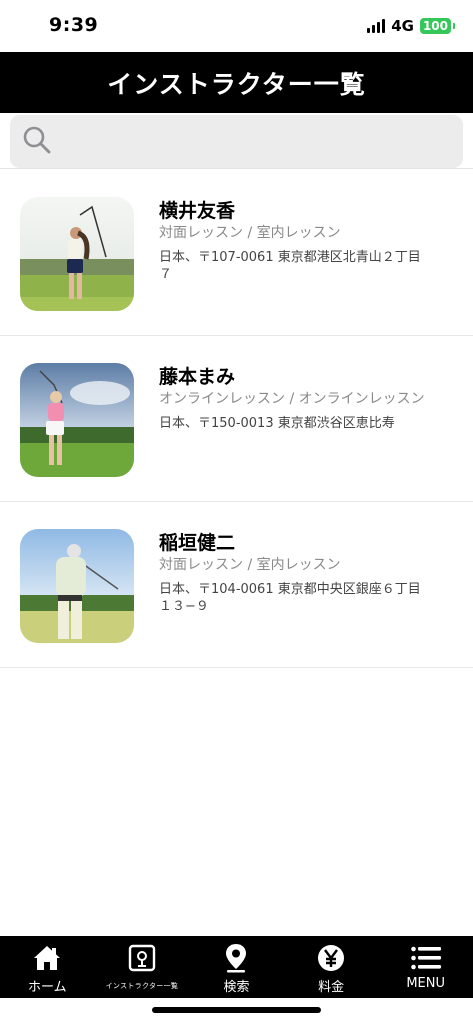 This screenshot has height=1024, width=473. Describe the element at coordinates (290, 598) in the screenshot. I see `instructor-address: 日本、〒104-0061 東京都中央区銀座６丁目１３−９` at that location.